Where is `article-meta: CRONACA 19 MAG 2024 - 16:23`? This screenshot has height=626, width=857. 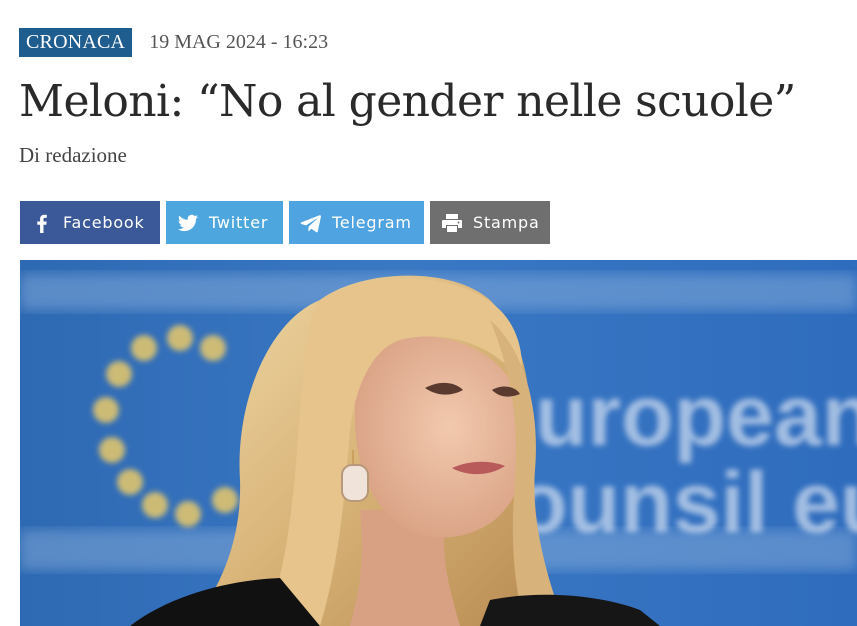 article-meta: CRONACA 19 MAG 2024 - 16:23 is located at coordinates (173, 42).